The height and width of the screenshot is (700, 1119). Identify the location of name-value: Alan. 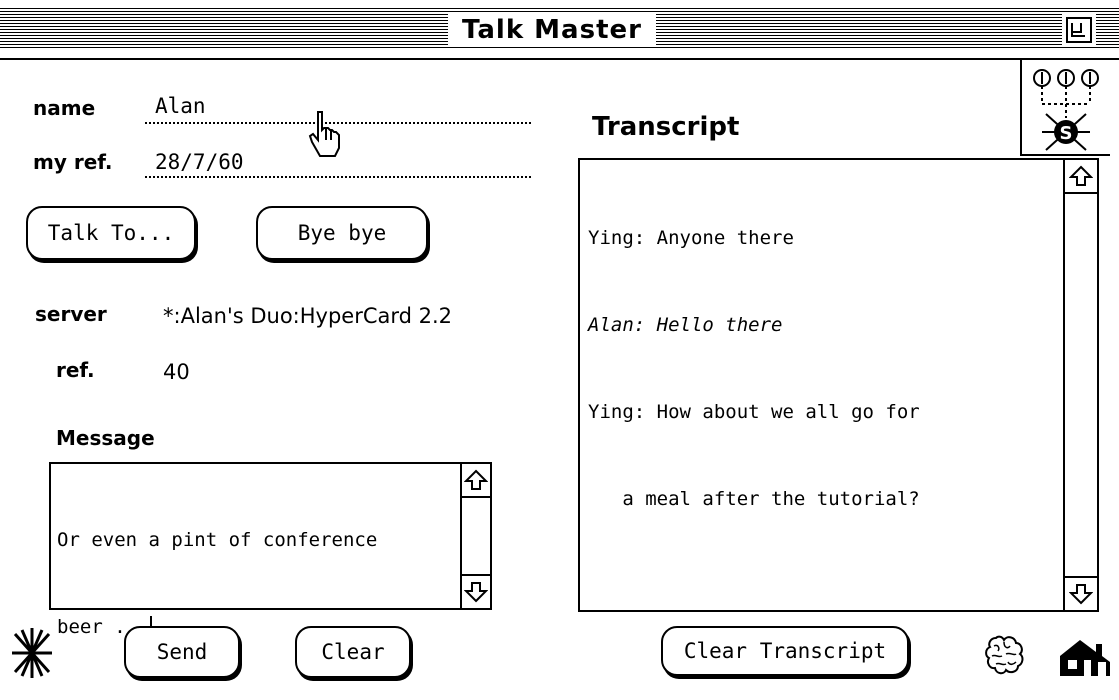
(180, 106).